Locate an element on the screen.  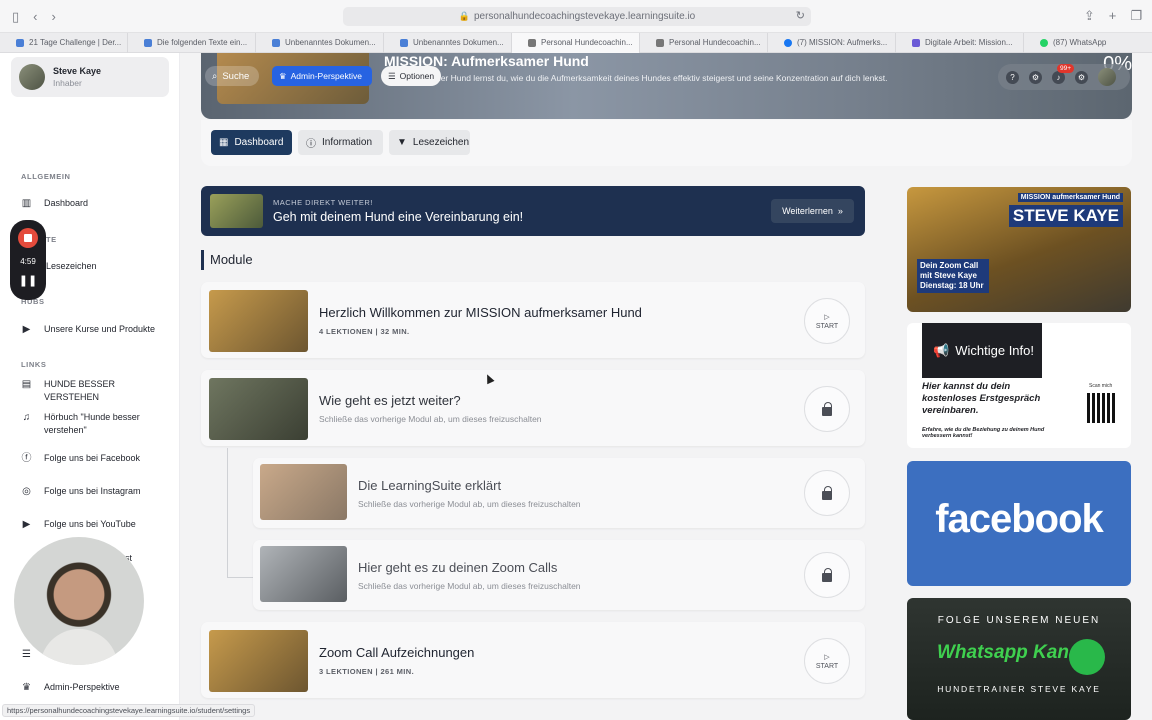
locked-module-button is located at coordinates (827, 409).